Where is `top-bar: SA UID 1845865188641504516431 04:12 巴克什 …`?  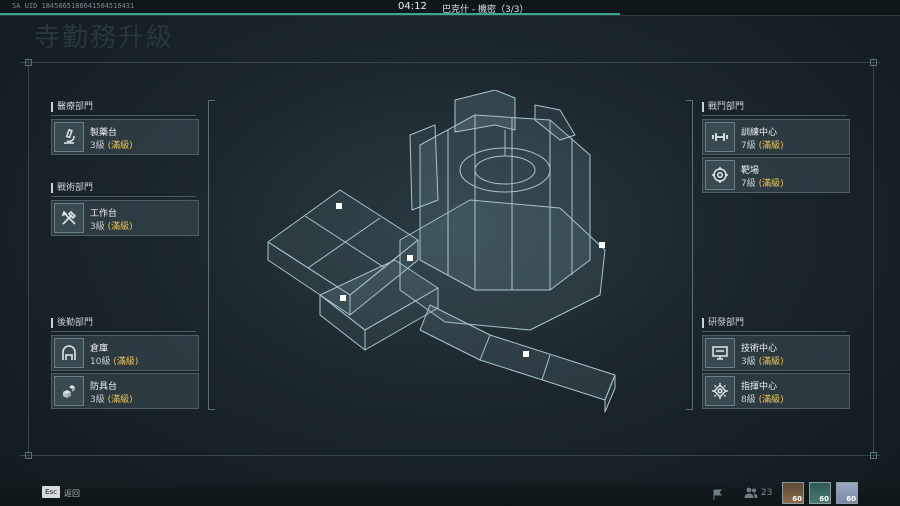
top-bar: SA UID 1845865188641504516431 04:12 巴克什 … is located at coordinates (450, 8).